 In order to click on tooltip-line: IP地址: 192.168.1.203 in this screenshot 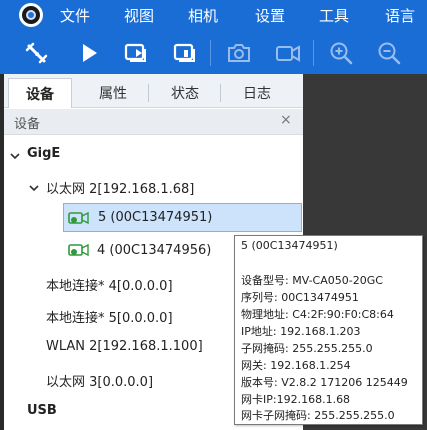, I will do `click(301, 331)`.